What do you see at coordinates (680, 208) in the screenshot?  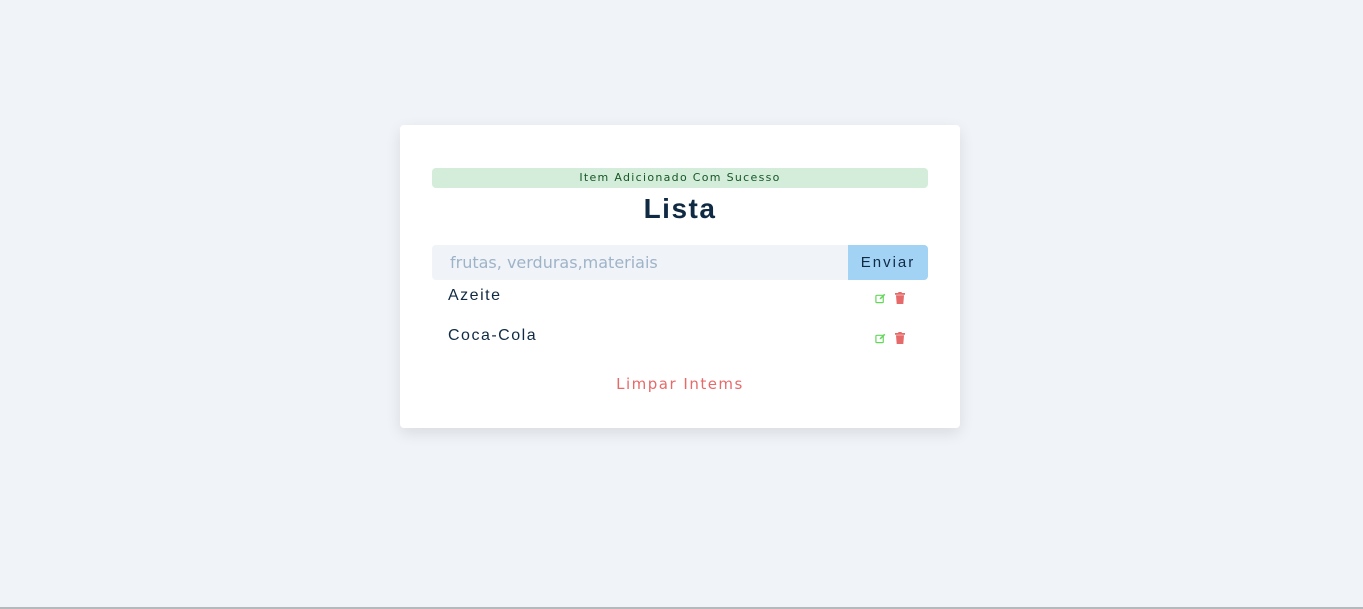 I see `page-title: Lista` at bounding box center [680, 208].